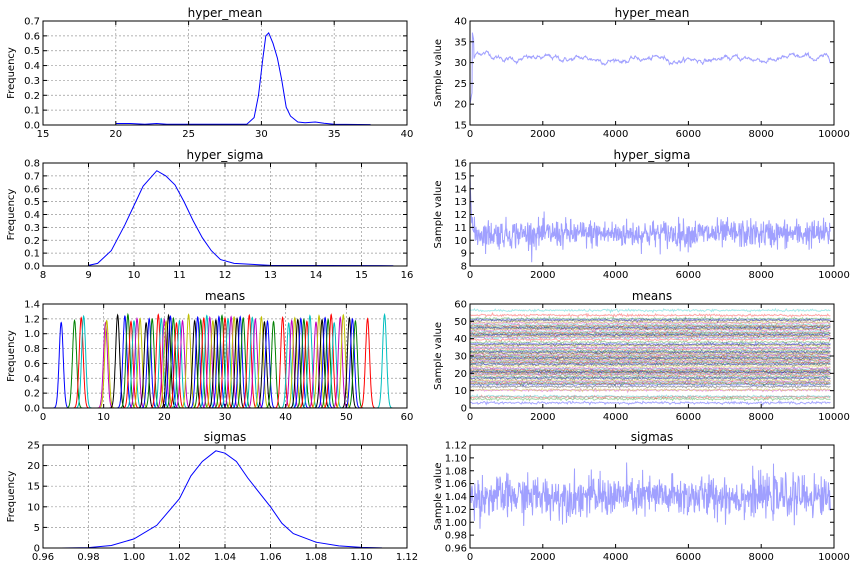 This screenshot has width=857, height=570. What do you see at coordinates (32, 305) in the screenshot?
I see `y-tick-label: 1.4` at bounding box center [32, 305].